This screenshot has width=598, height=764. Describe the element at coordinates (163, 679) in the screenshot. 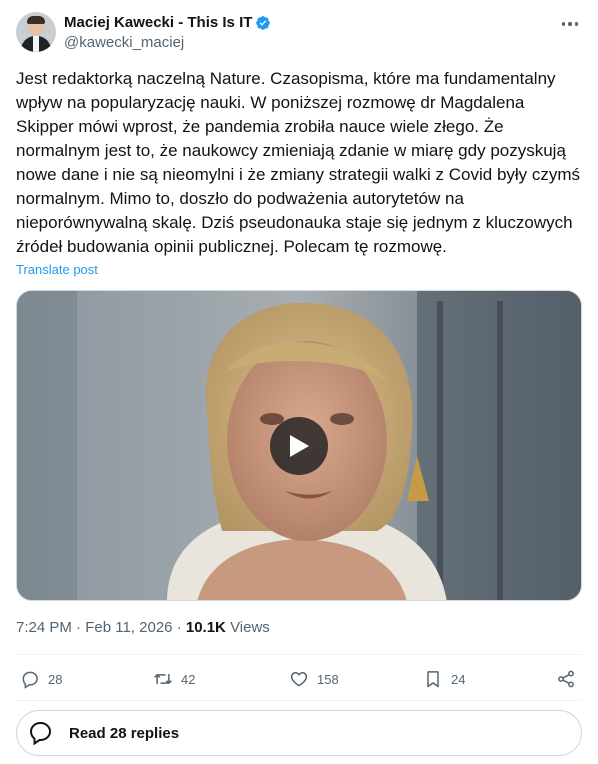

I see `repost-icon` at that location.